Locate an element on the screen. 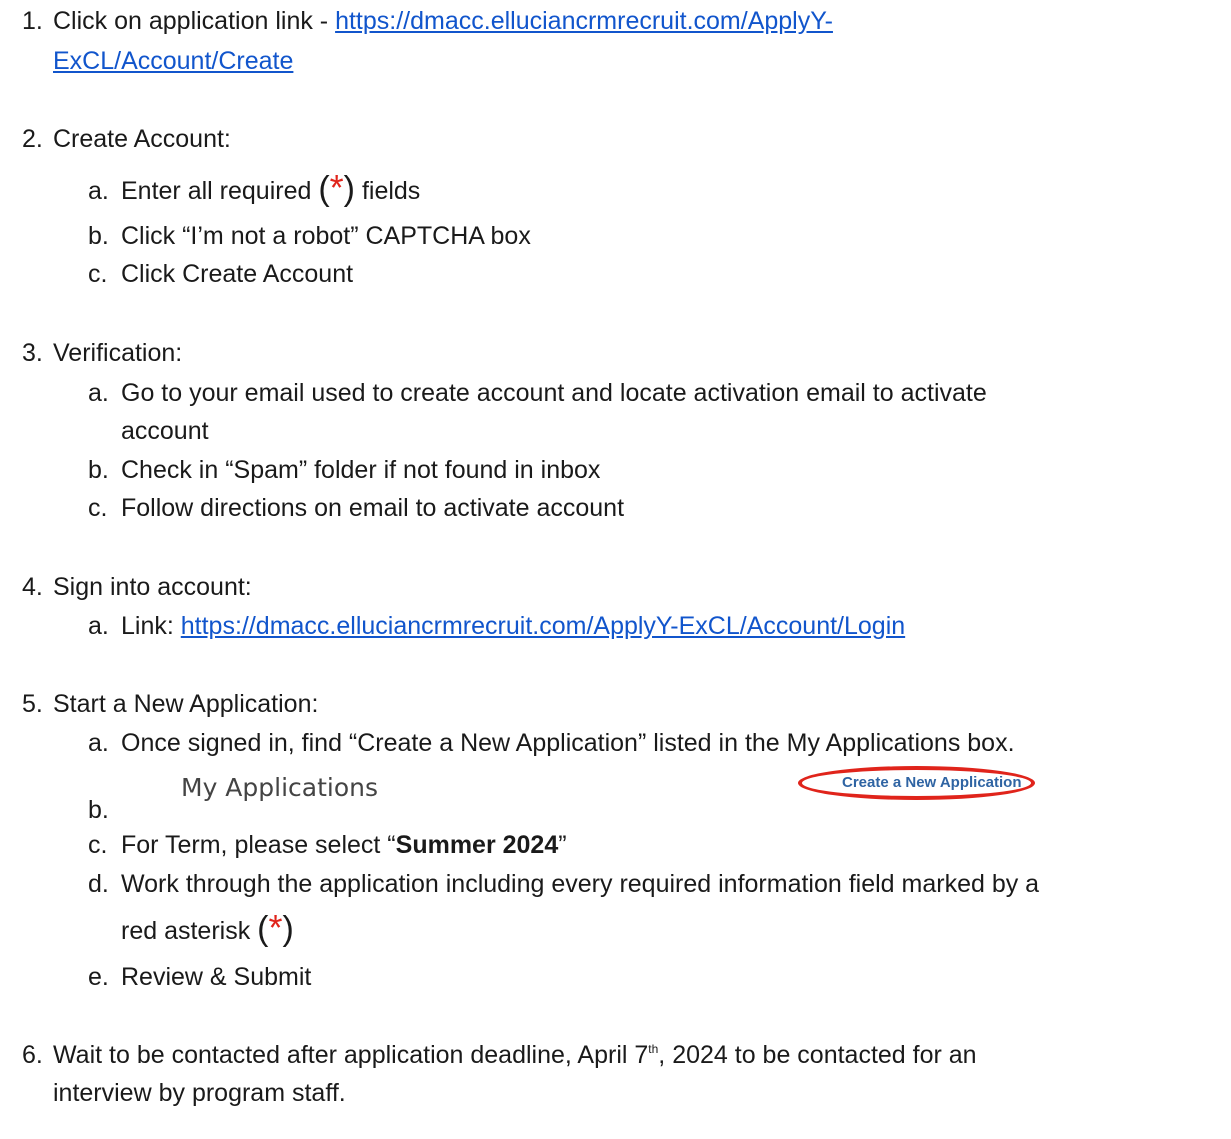 The height and width of the screenshot is (1139, 1231). my-applications-heading: My Applications is located at coordinates (280, 787).